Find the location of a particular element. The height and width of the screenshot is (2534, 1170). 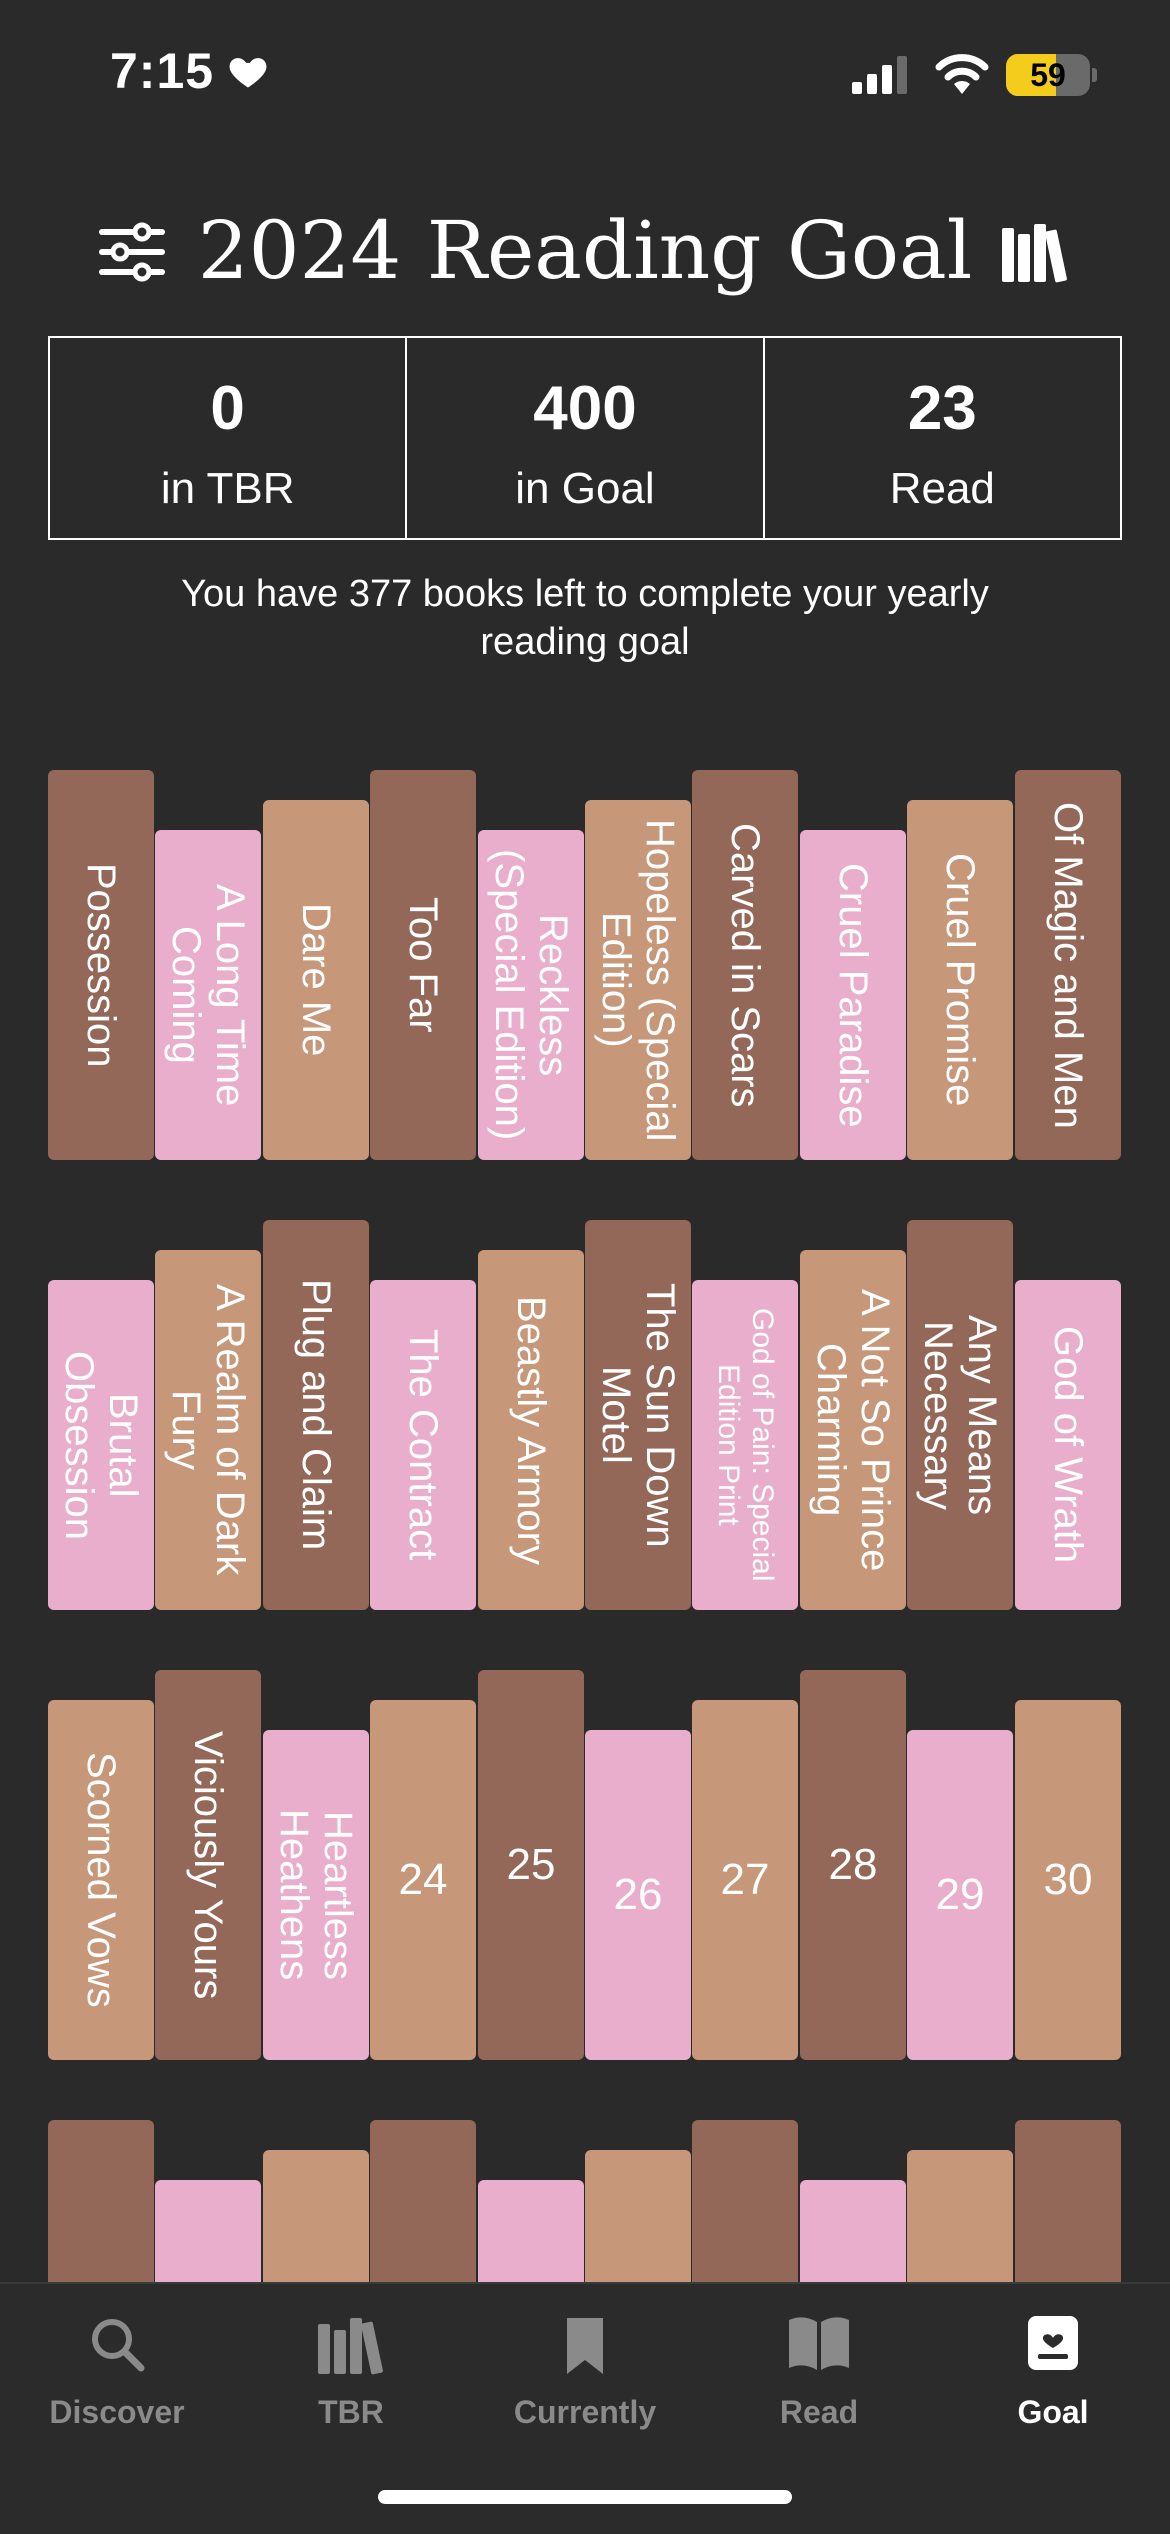

time-text: 7:15 is located at coordinates (162, 71).